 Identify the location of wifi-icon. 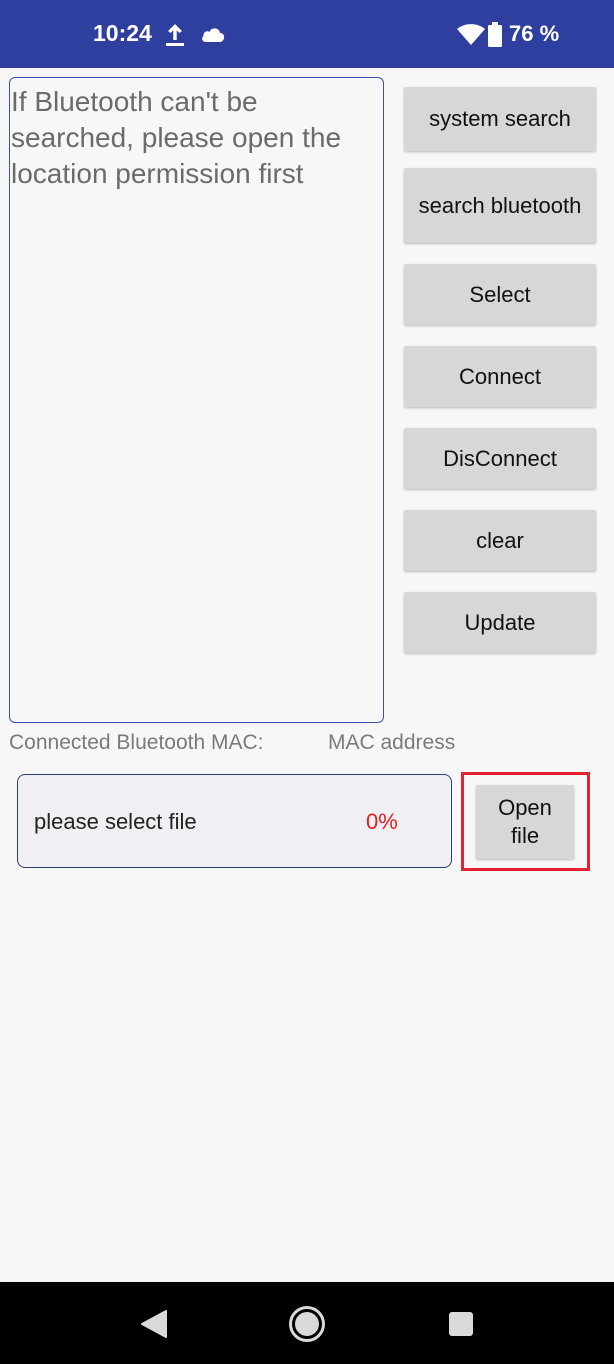
(471, 34).